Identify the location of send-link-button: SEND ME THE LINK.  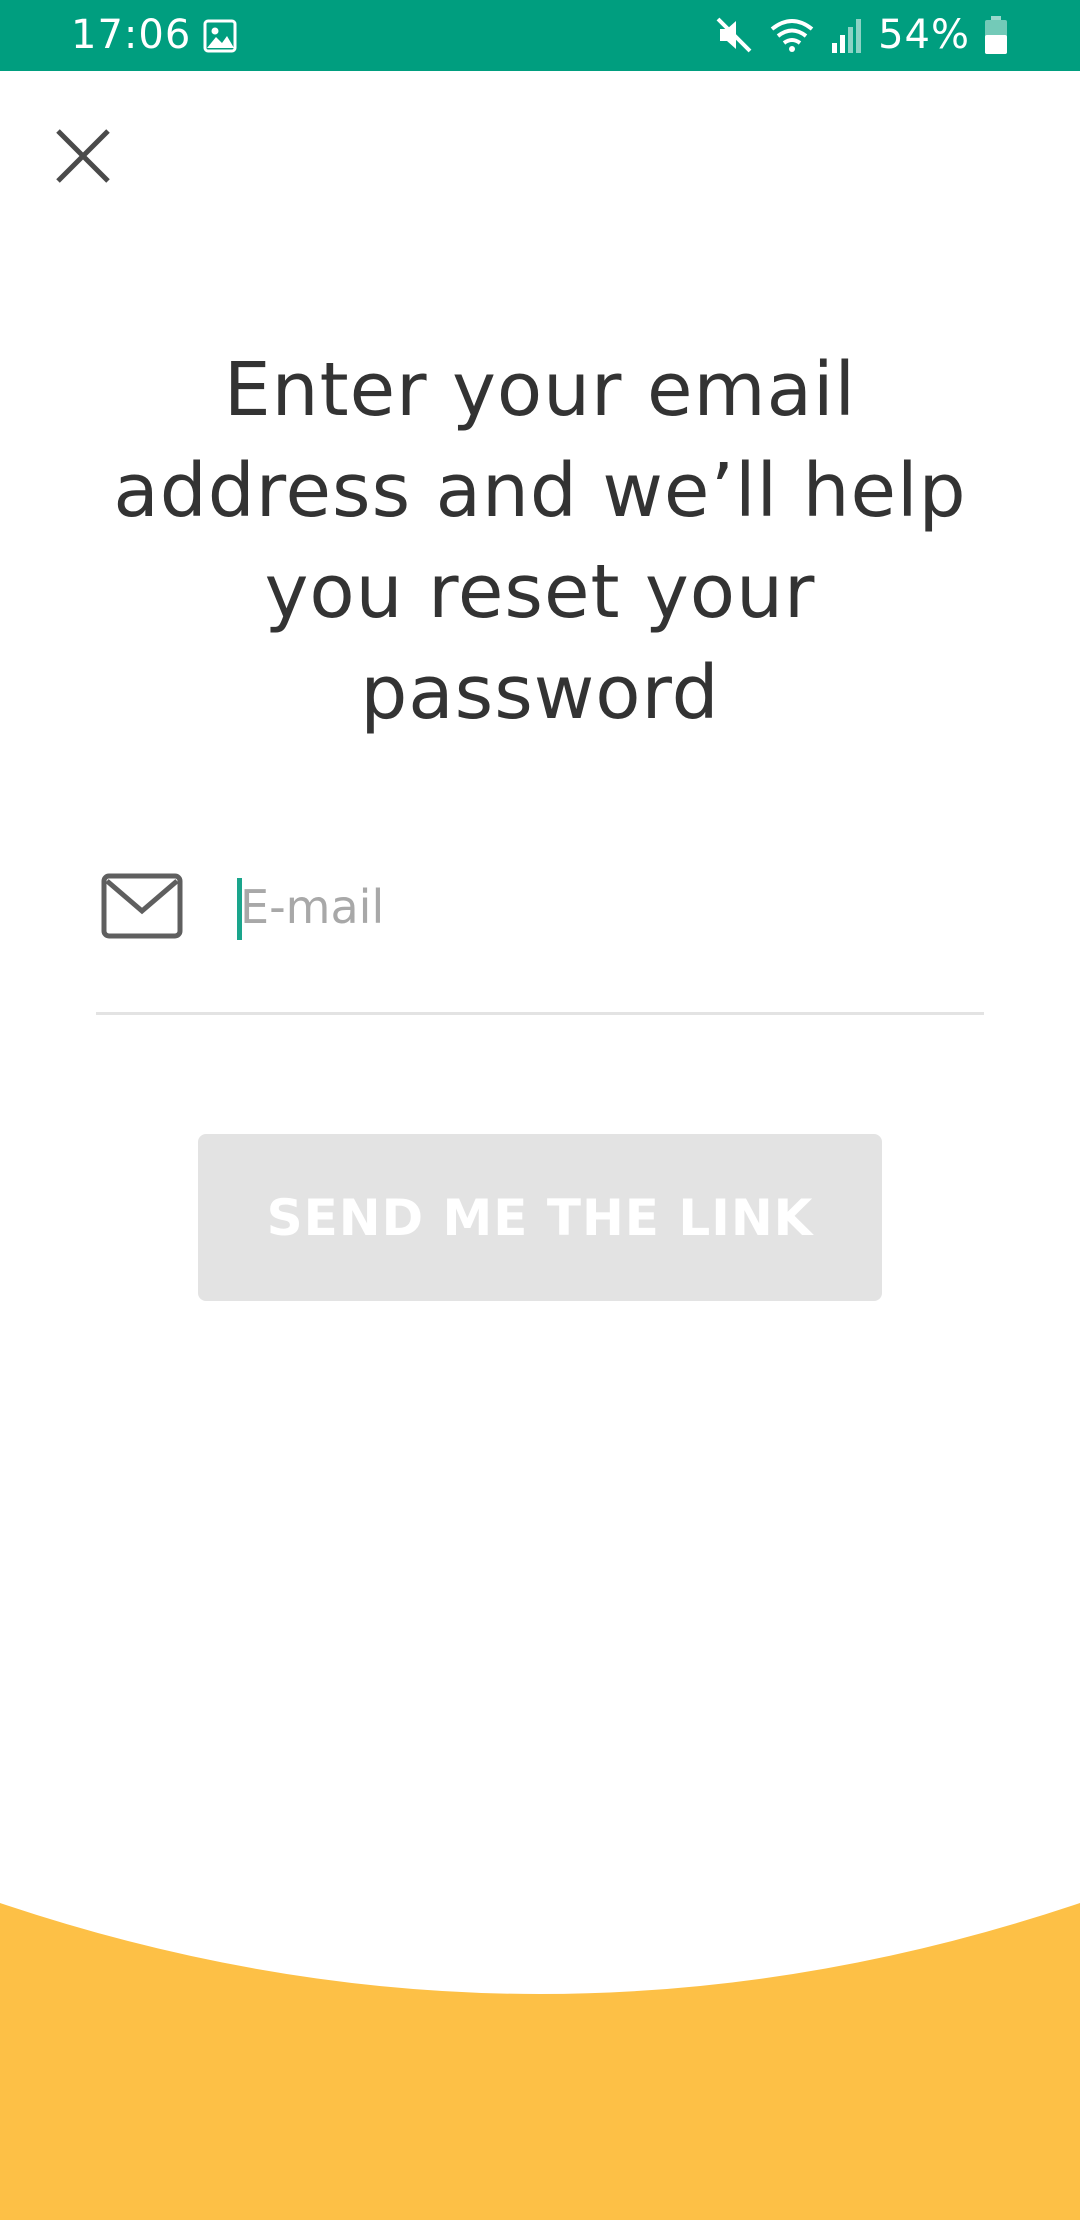
(540, 1217).